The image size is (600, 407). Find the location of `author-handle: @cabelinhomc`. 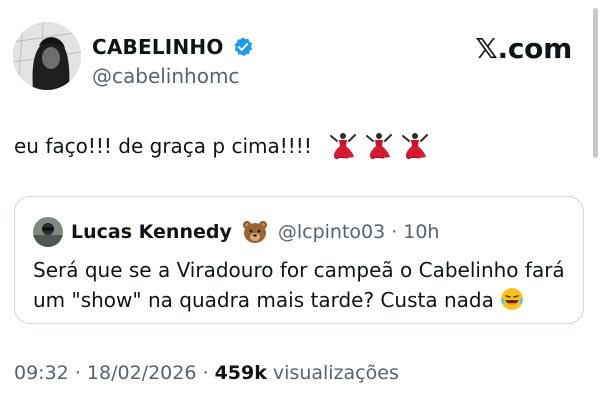

author-handle: @cabelinhomc is located at coordinates (165, 76).